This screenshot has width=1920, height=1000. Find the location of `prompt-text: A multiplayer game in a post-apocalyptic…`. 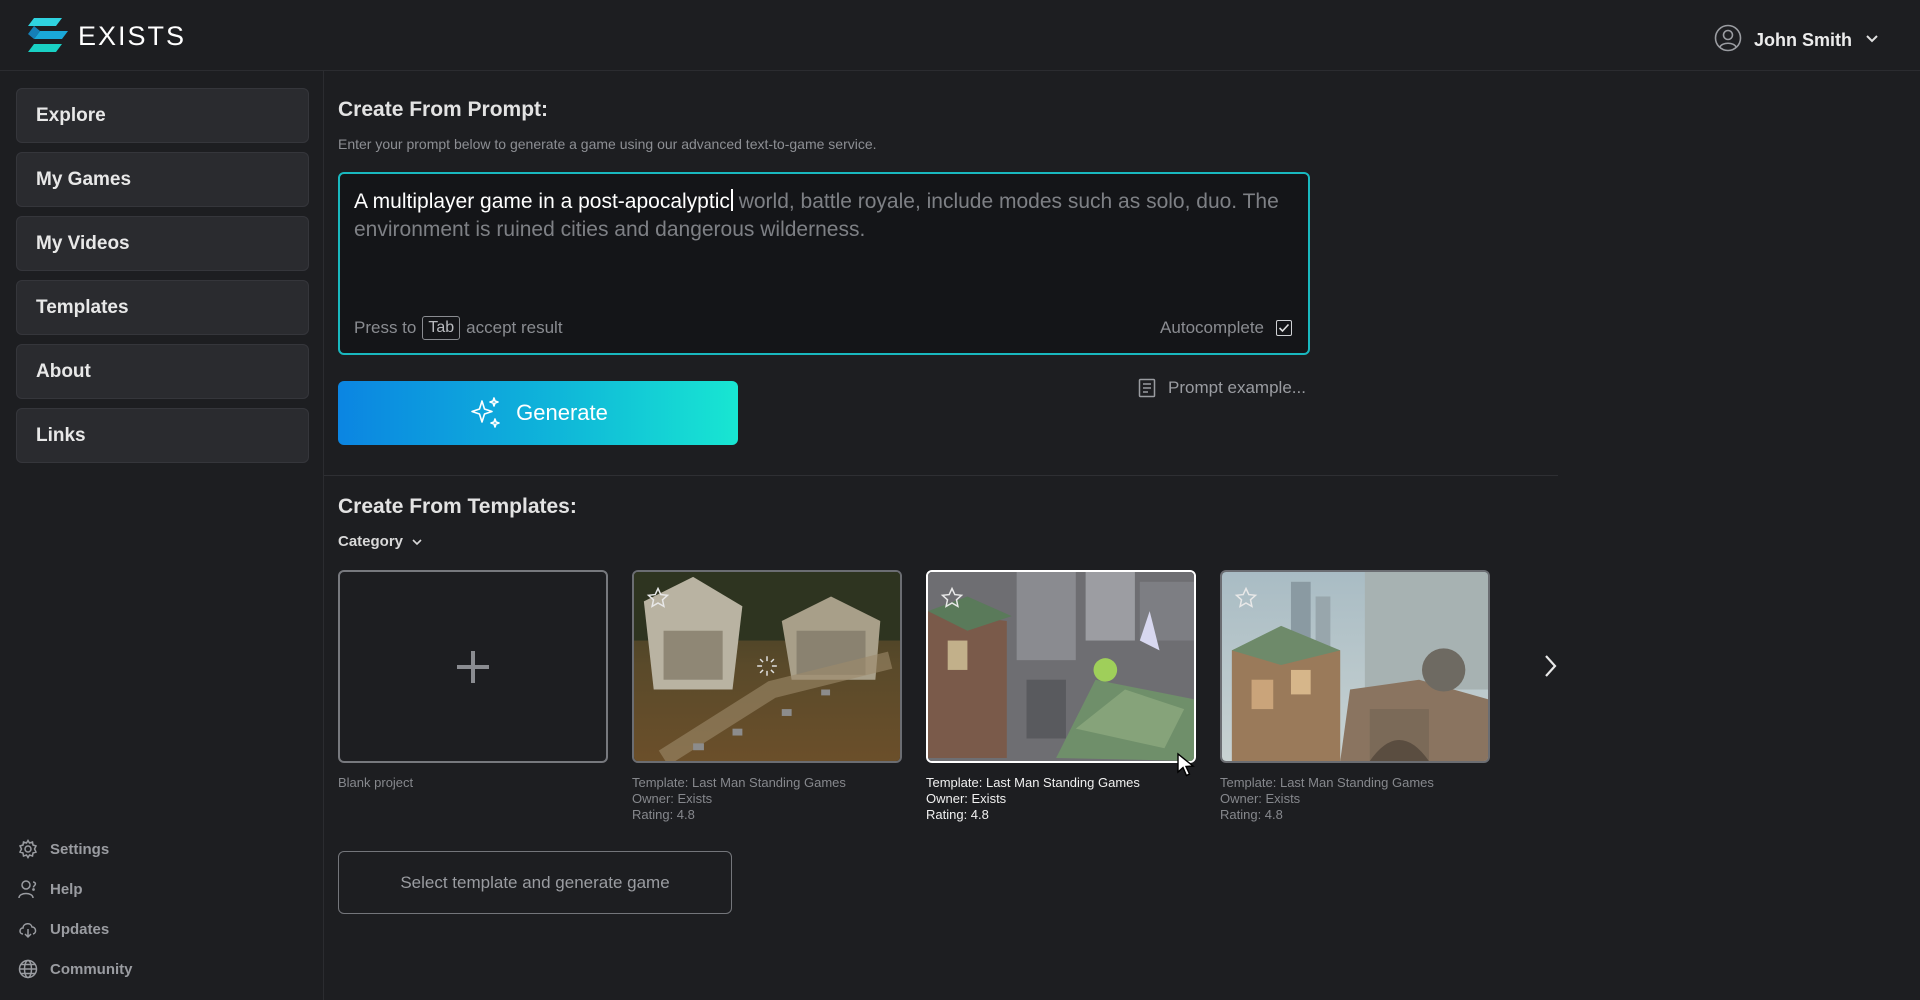

prompt-text: A multiplayer game in a post-apocalyptic… is located at coordinates (824, 216).